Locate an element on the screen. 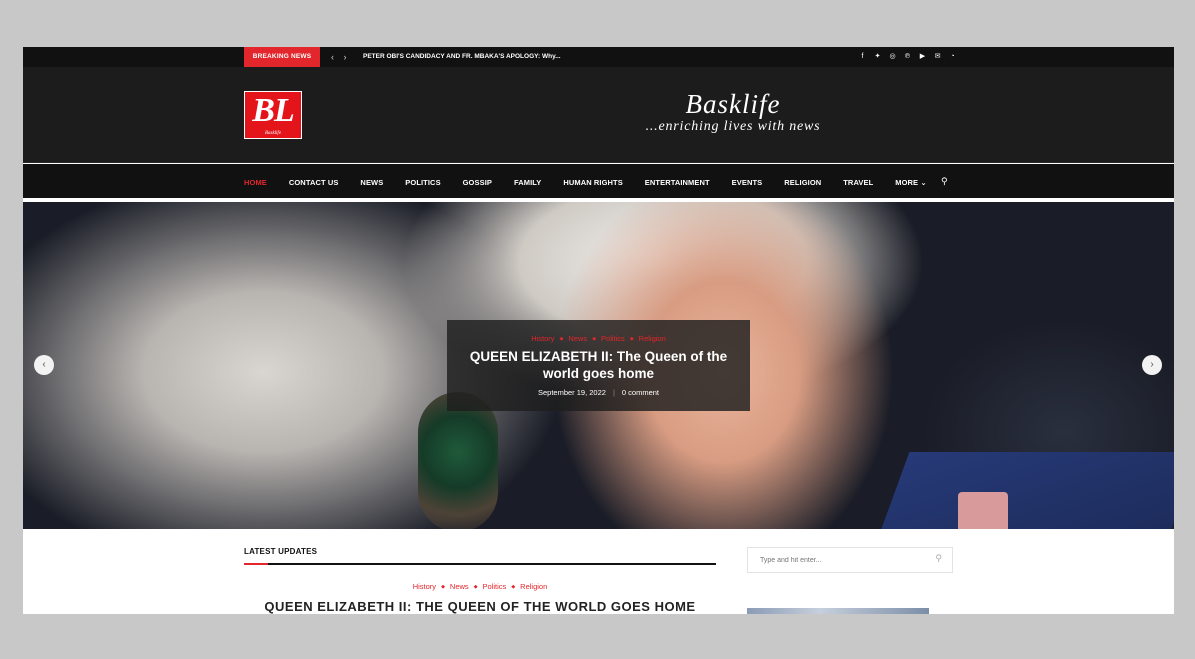 Image resolution: width=1195 pixels, height=659 pixels. nav-item-travel: TRAVEL is located at coordinates (858, 183).